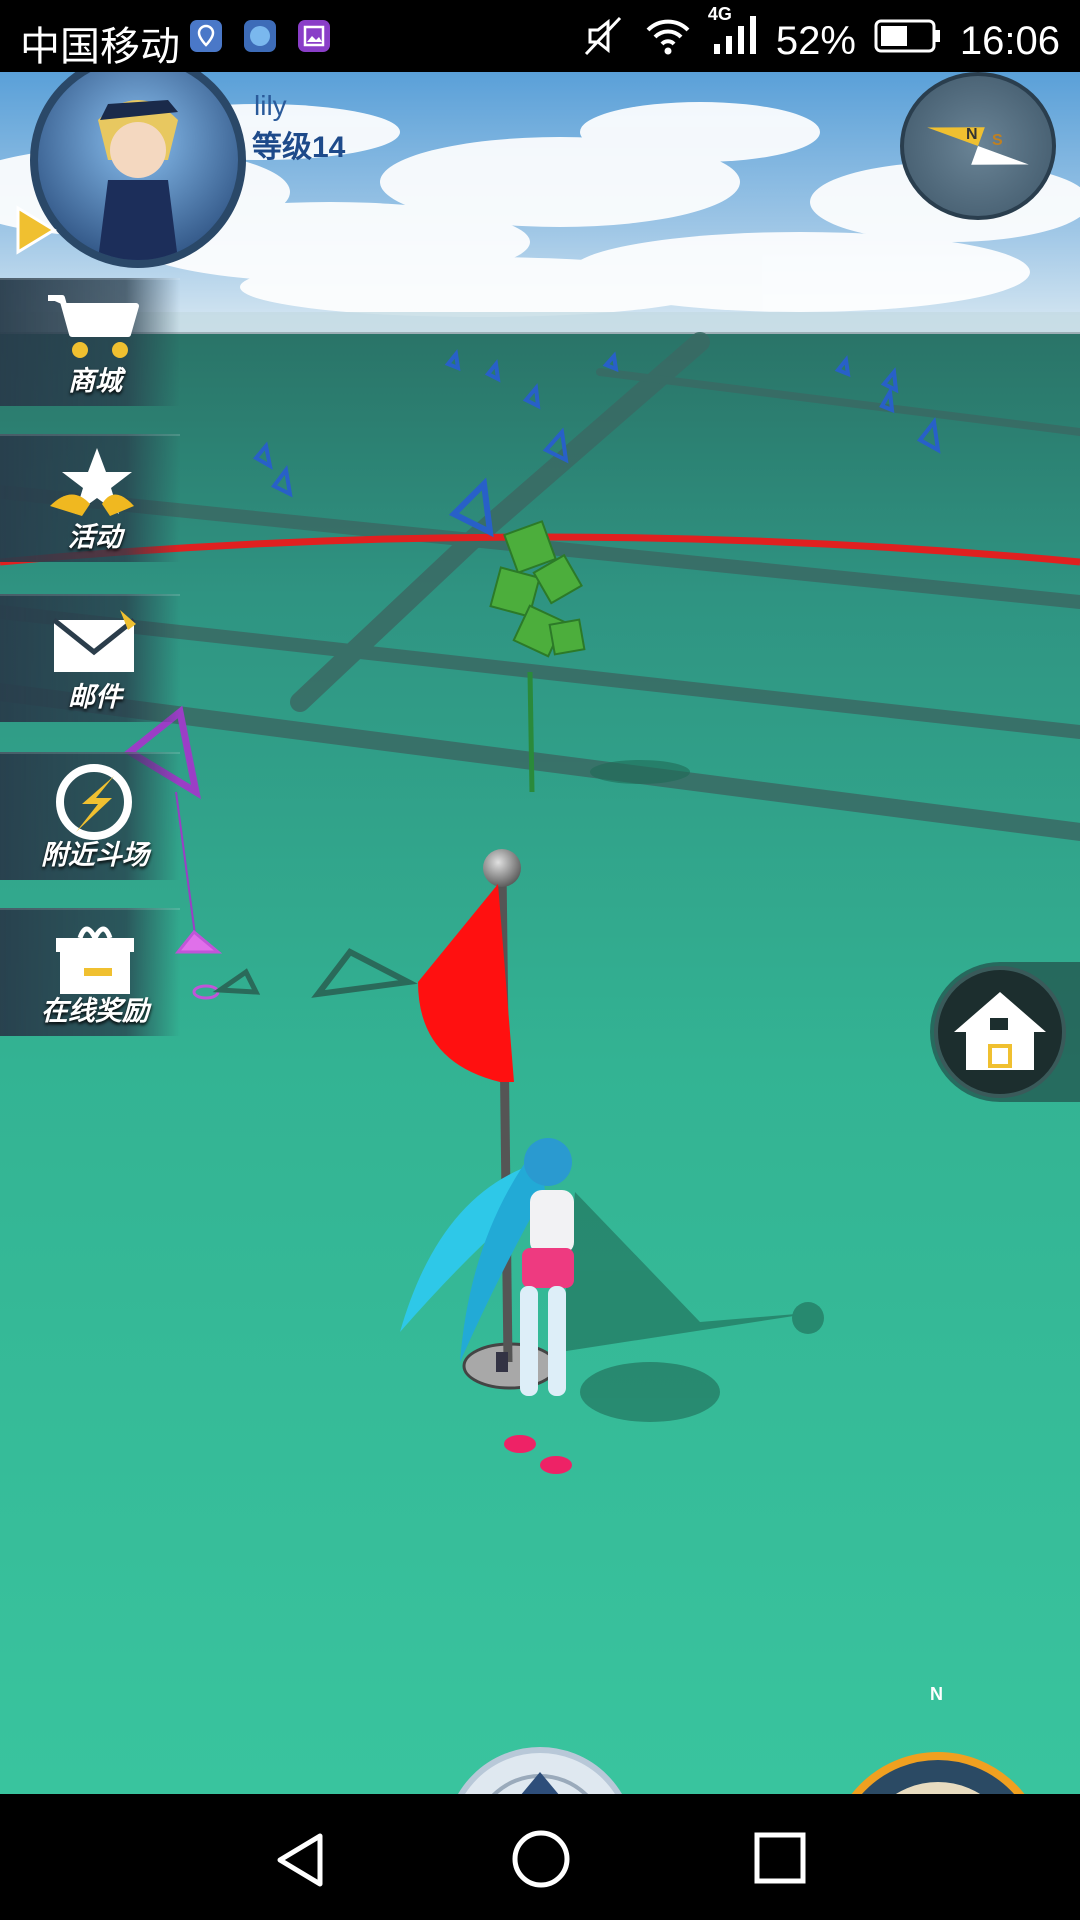 This screenshot has height=1920, width=1080. What do you see at coordinates (815, 40) in the screenshot?
I see `battery-percent: 52%` at bounding box center [815, 40].